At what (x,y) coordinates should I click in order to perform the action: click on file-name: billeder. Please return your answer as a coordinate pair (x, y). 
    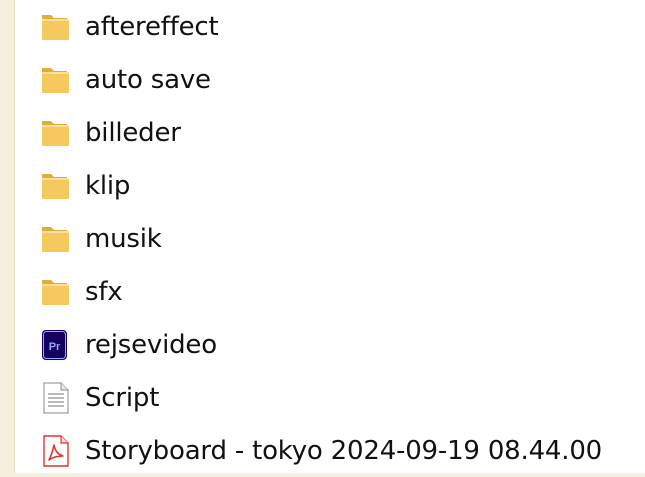
    Looking at the image, I should click on (133, 132).